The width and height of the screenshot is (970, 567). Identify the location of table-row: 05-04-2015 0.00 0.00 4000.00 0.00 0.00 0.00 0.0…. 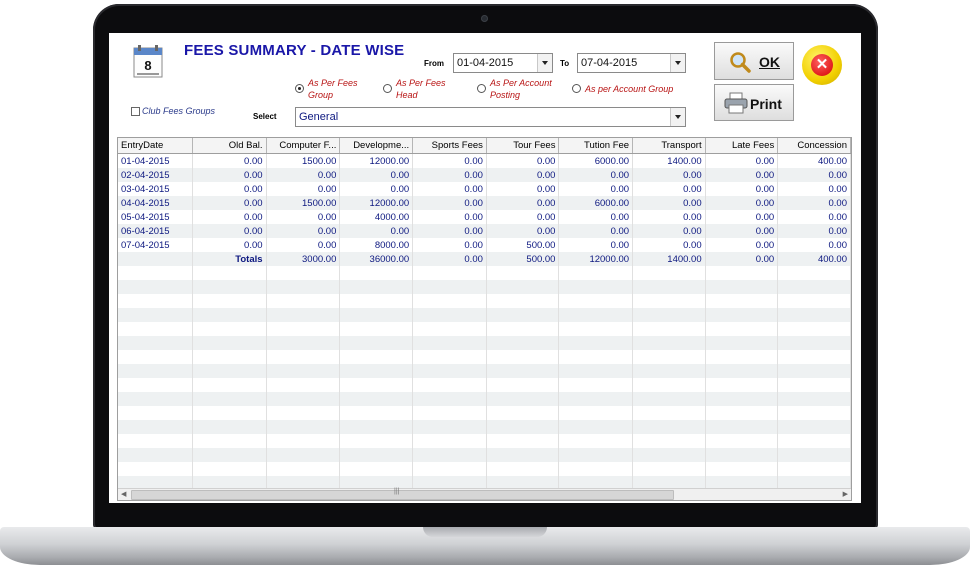
(484, 217).